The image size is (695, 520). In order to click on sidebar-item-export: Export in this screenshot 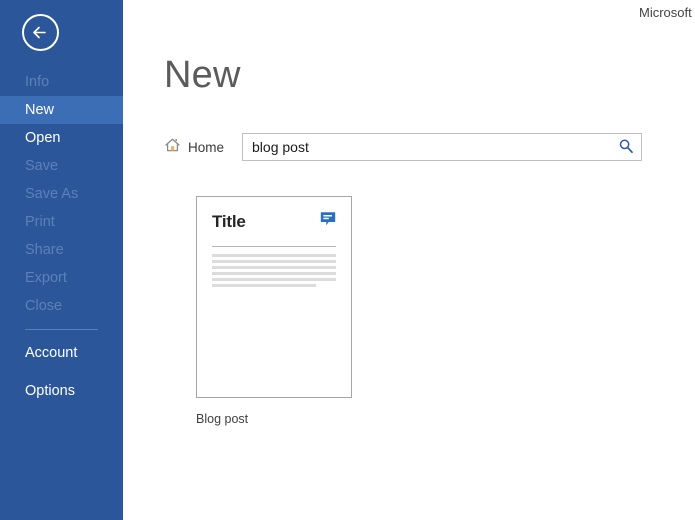, I will do `click(61, 278)`.